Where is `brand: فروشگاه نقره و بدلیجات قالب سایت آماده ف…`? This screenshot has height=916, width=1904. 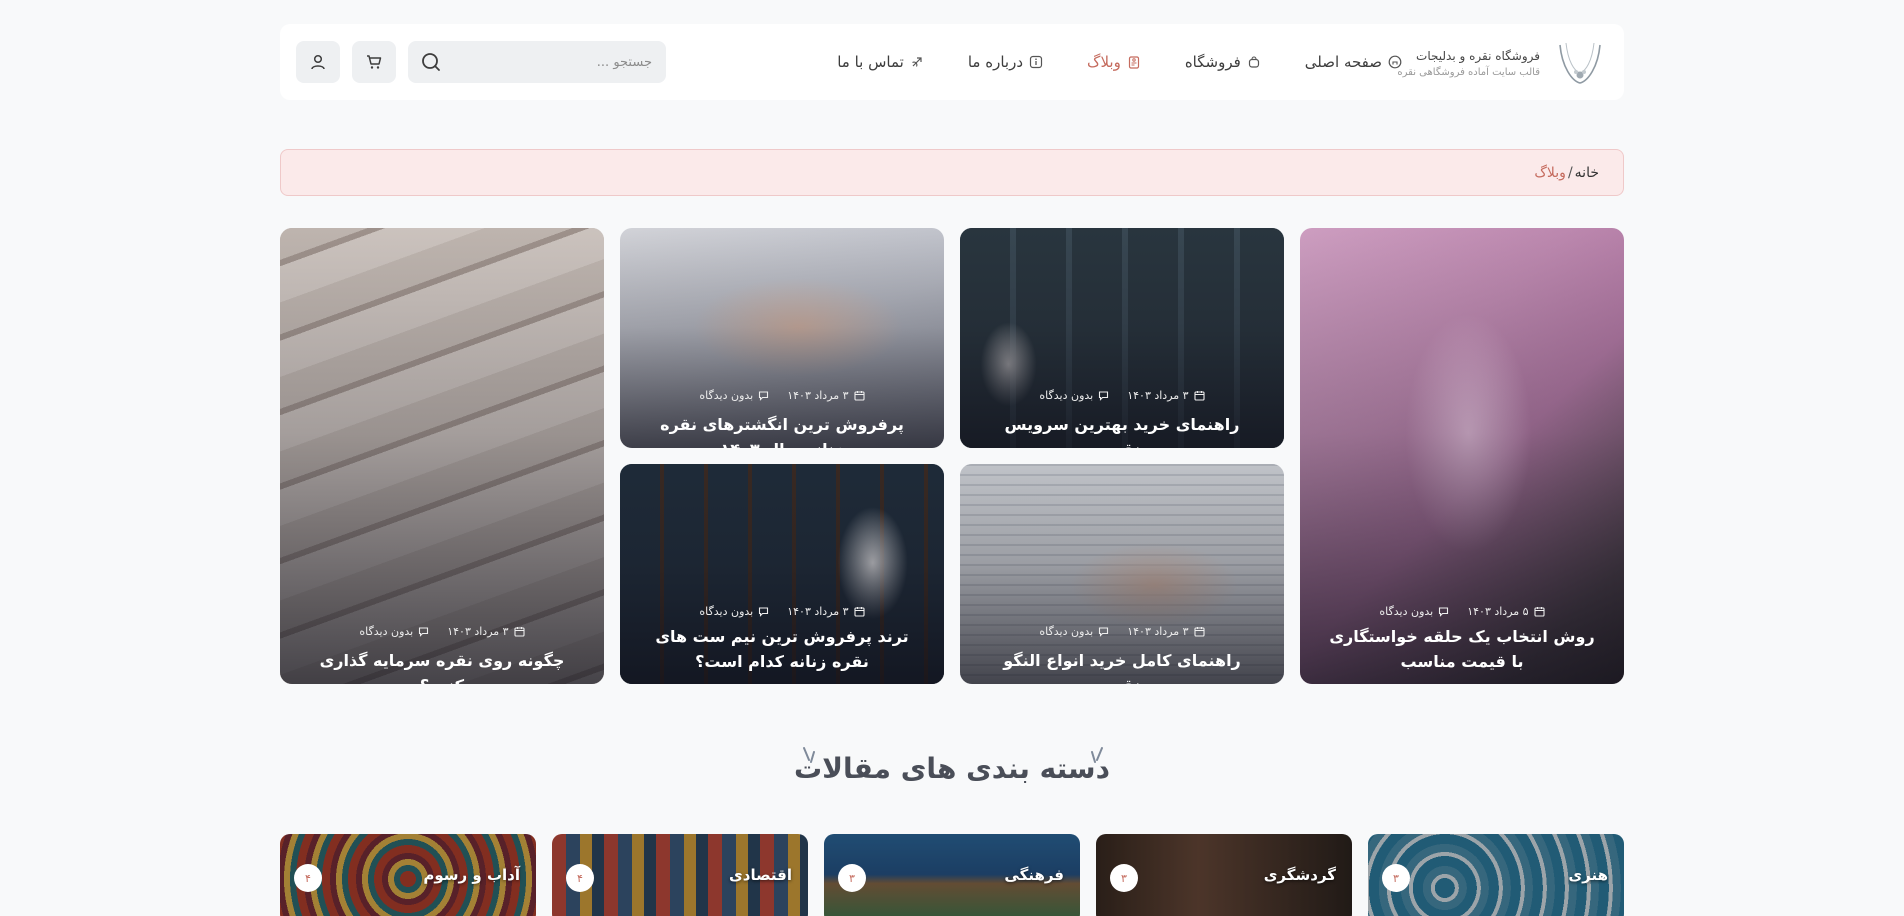
brand: فروشگاه نقره و بدلیجات قالب سایت آماده ف… is located at coordinates (1502, 63).